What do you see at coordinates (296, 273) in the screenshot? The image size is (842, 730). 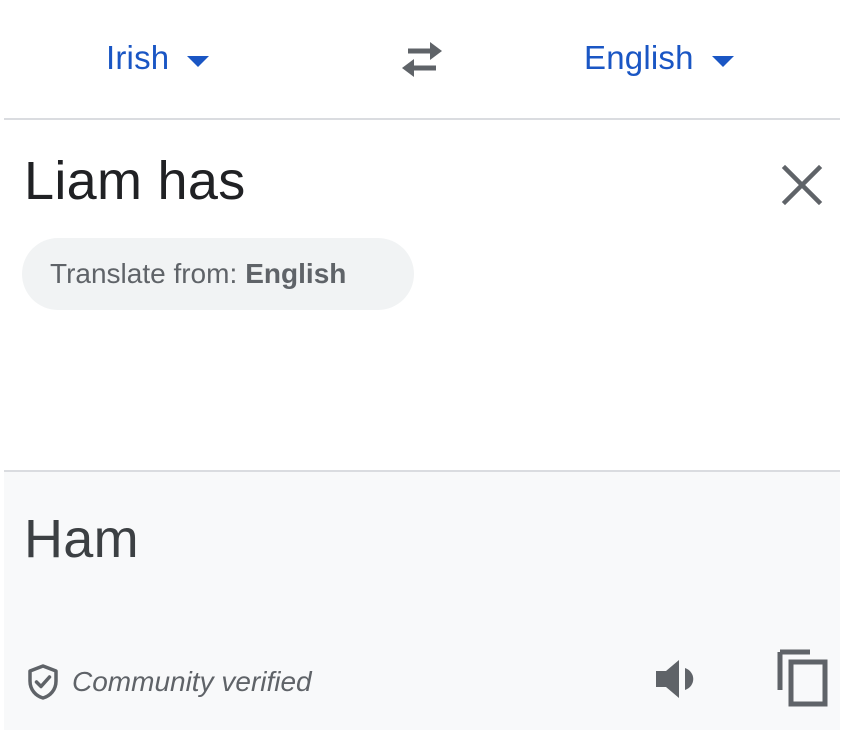 I see `suggestion-language: English` at bounding box center [296, 273].